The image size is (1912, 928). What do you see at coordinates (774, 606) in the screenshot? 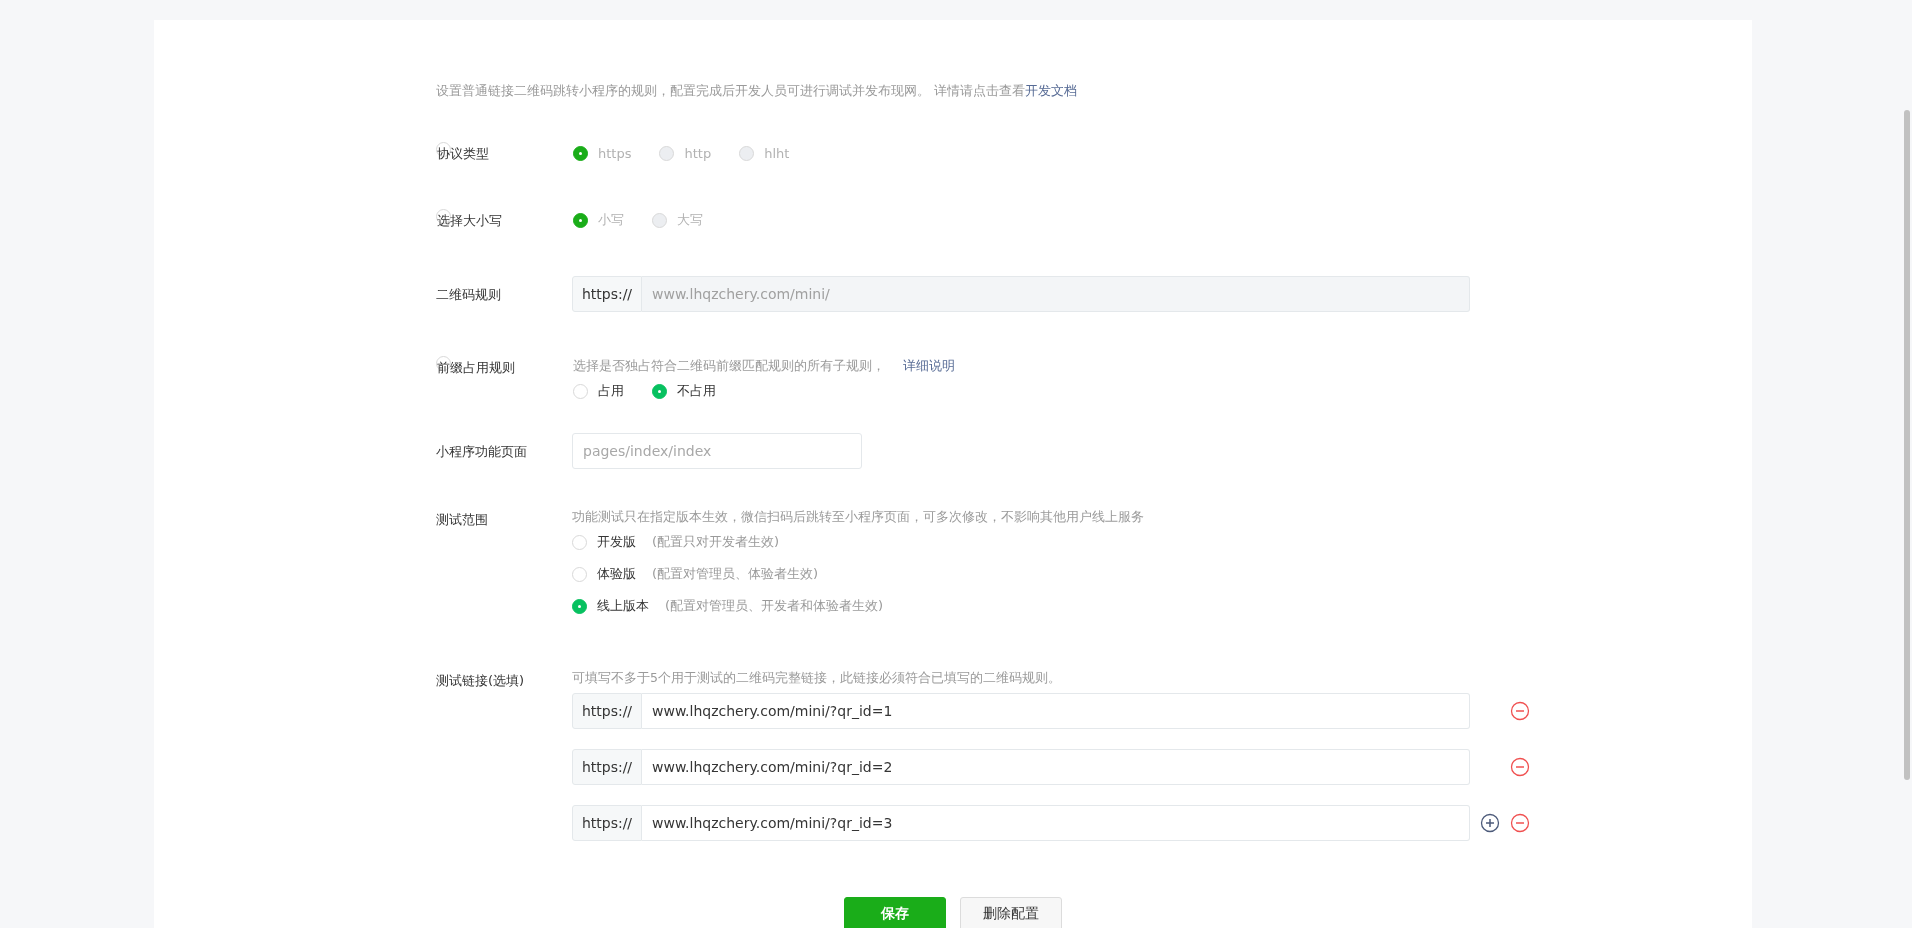
I see `option-note: (配置对管理员、开发者和体验者生效)` at bounding box center [774, 606].